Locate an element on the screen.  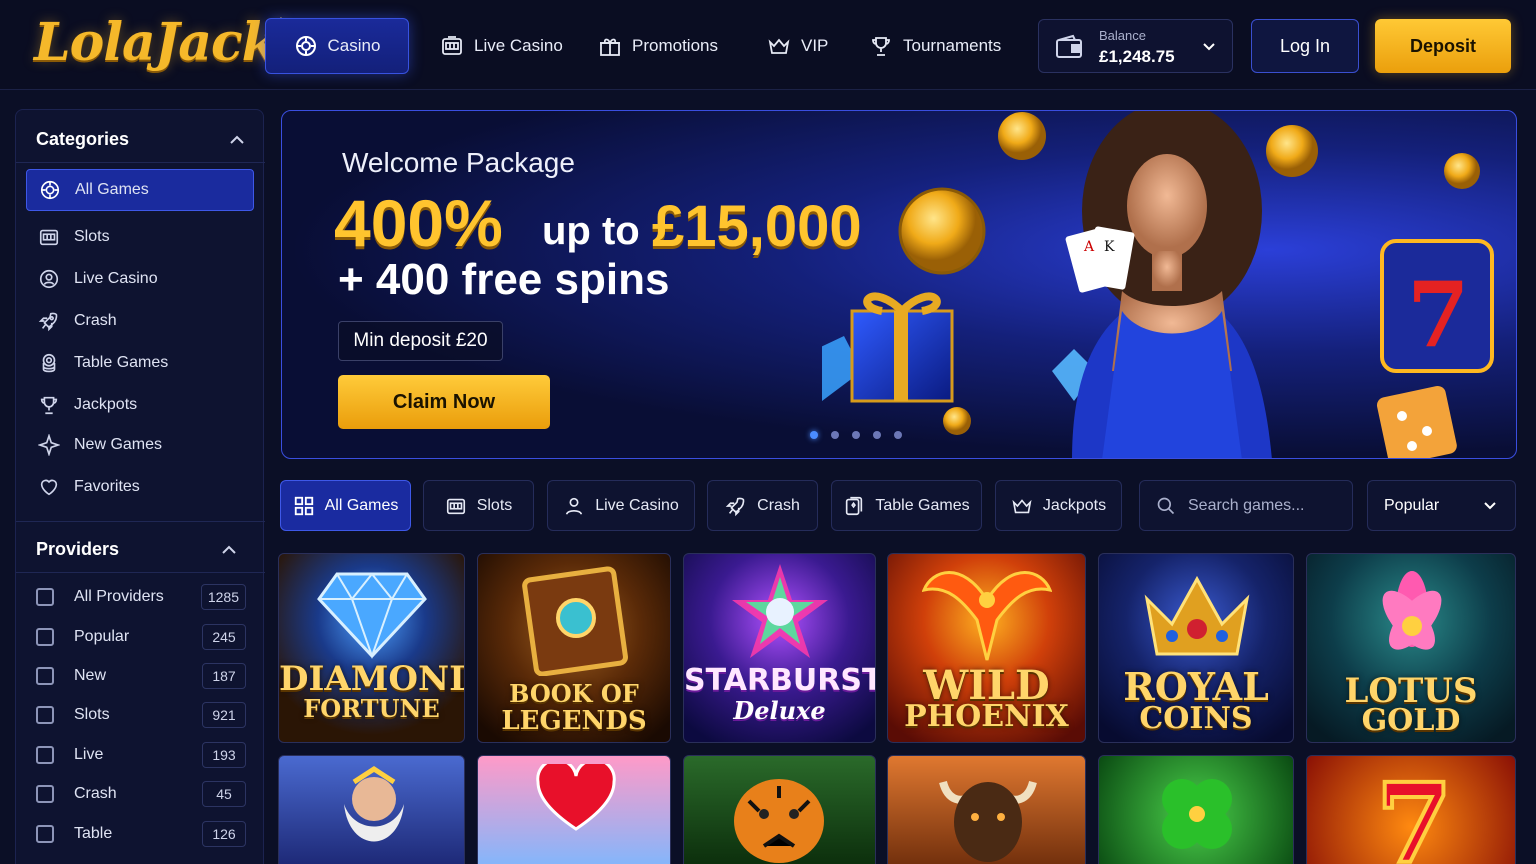
sidebar-item-slots: Slots is located at coordinates (140, 237).